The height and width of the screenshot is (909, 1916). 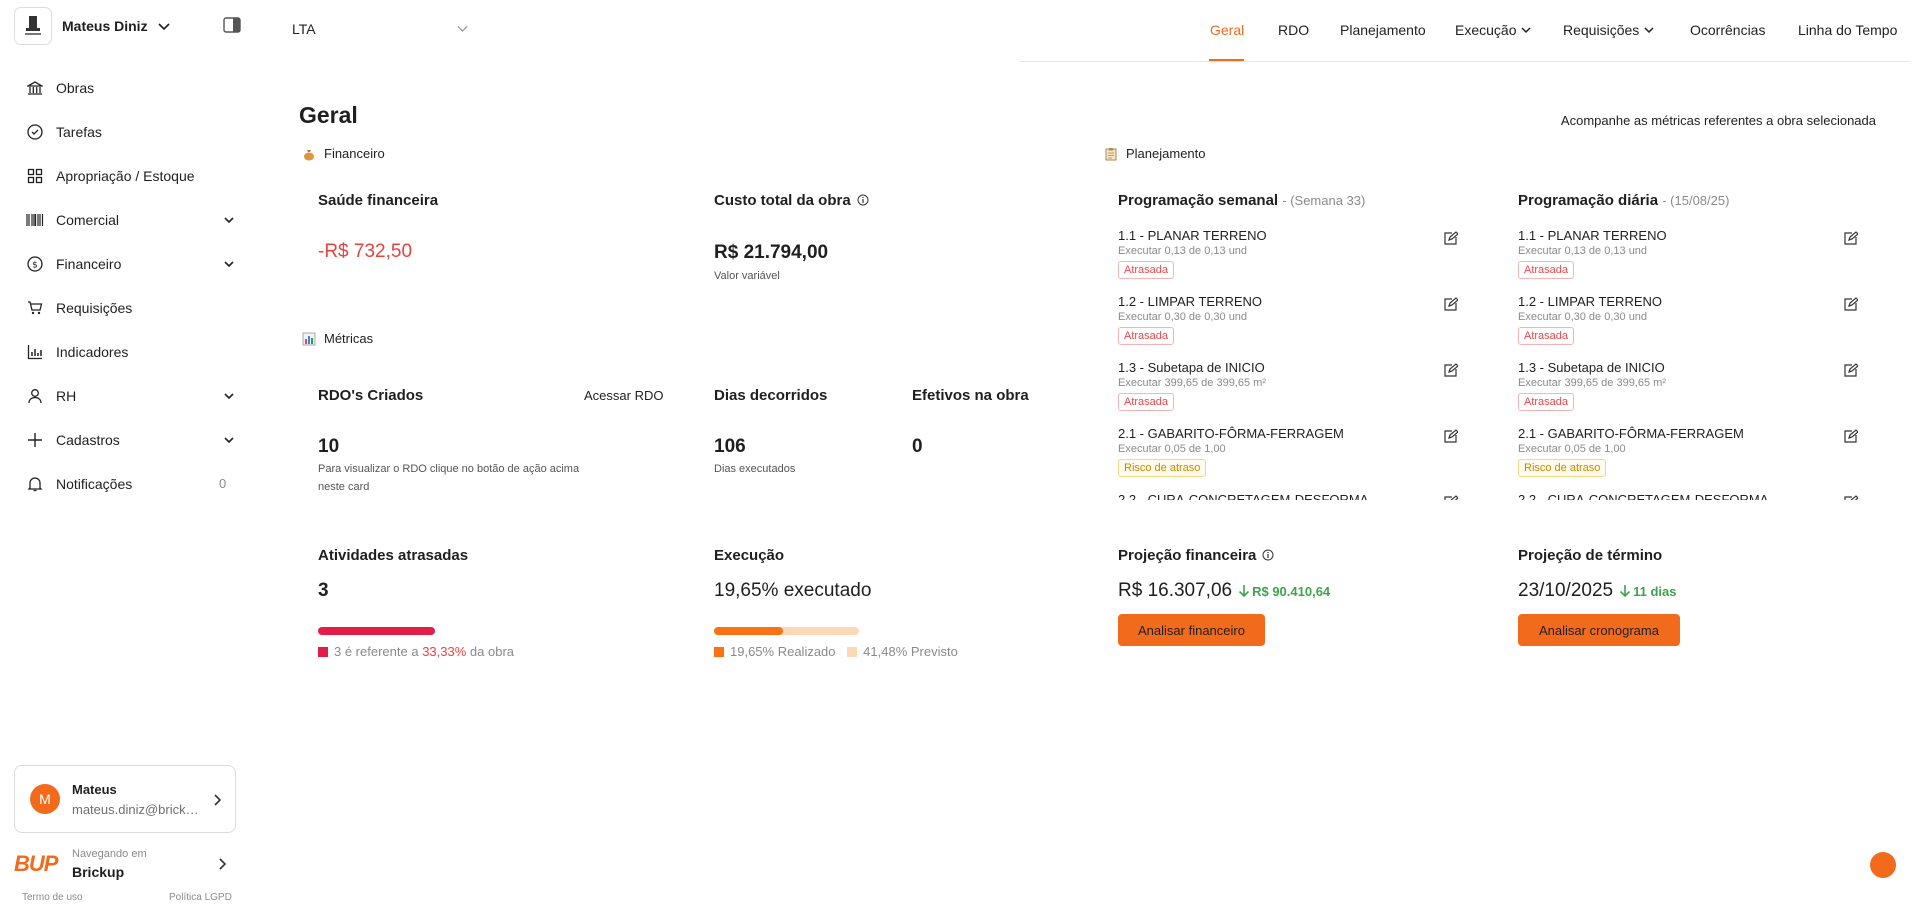 I want to click on user-card: M Mateus mateus.diniz@brickup.com.br, so click(x=125, y=799).